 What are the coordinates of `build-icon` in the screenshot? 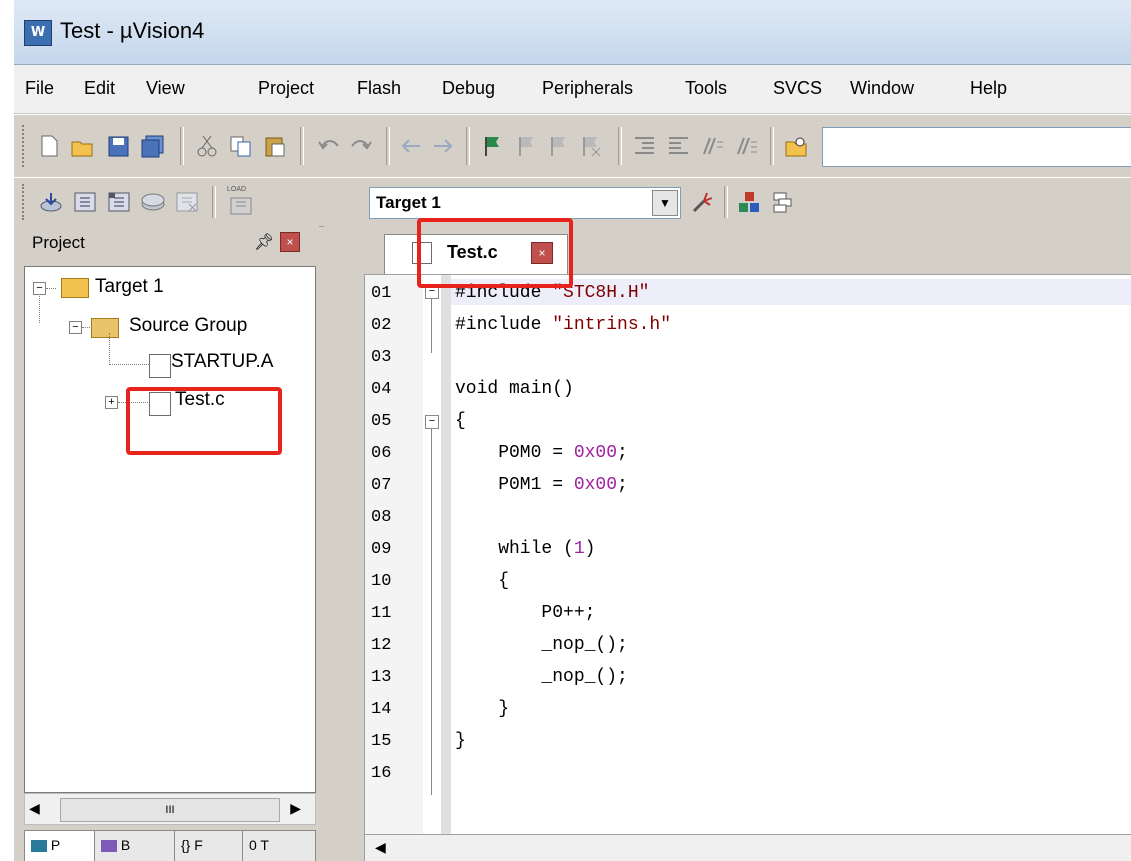 It's located at (85, 202).